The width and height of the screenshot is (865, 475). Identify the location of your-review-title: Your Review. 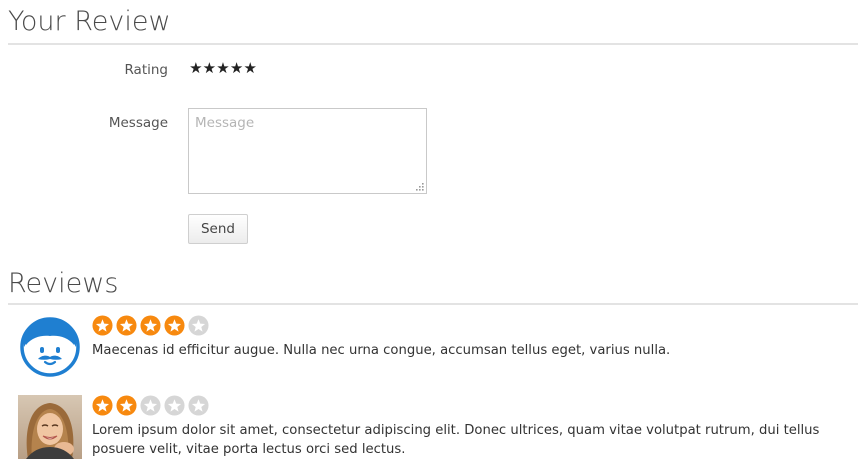
(89, 21).